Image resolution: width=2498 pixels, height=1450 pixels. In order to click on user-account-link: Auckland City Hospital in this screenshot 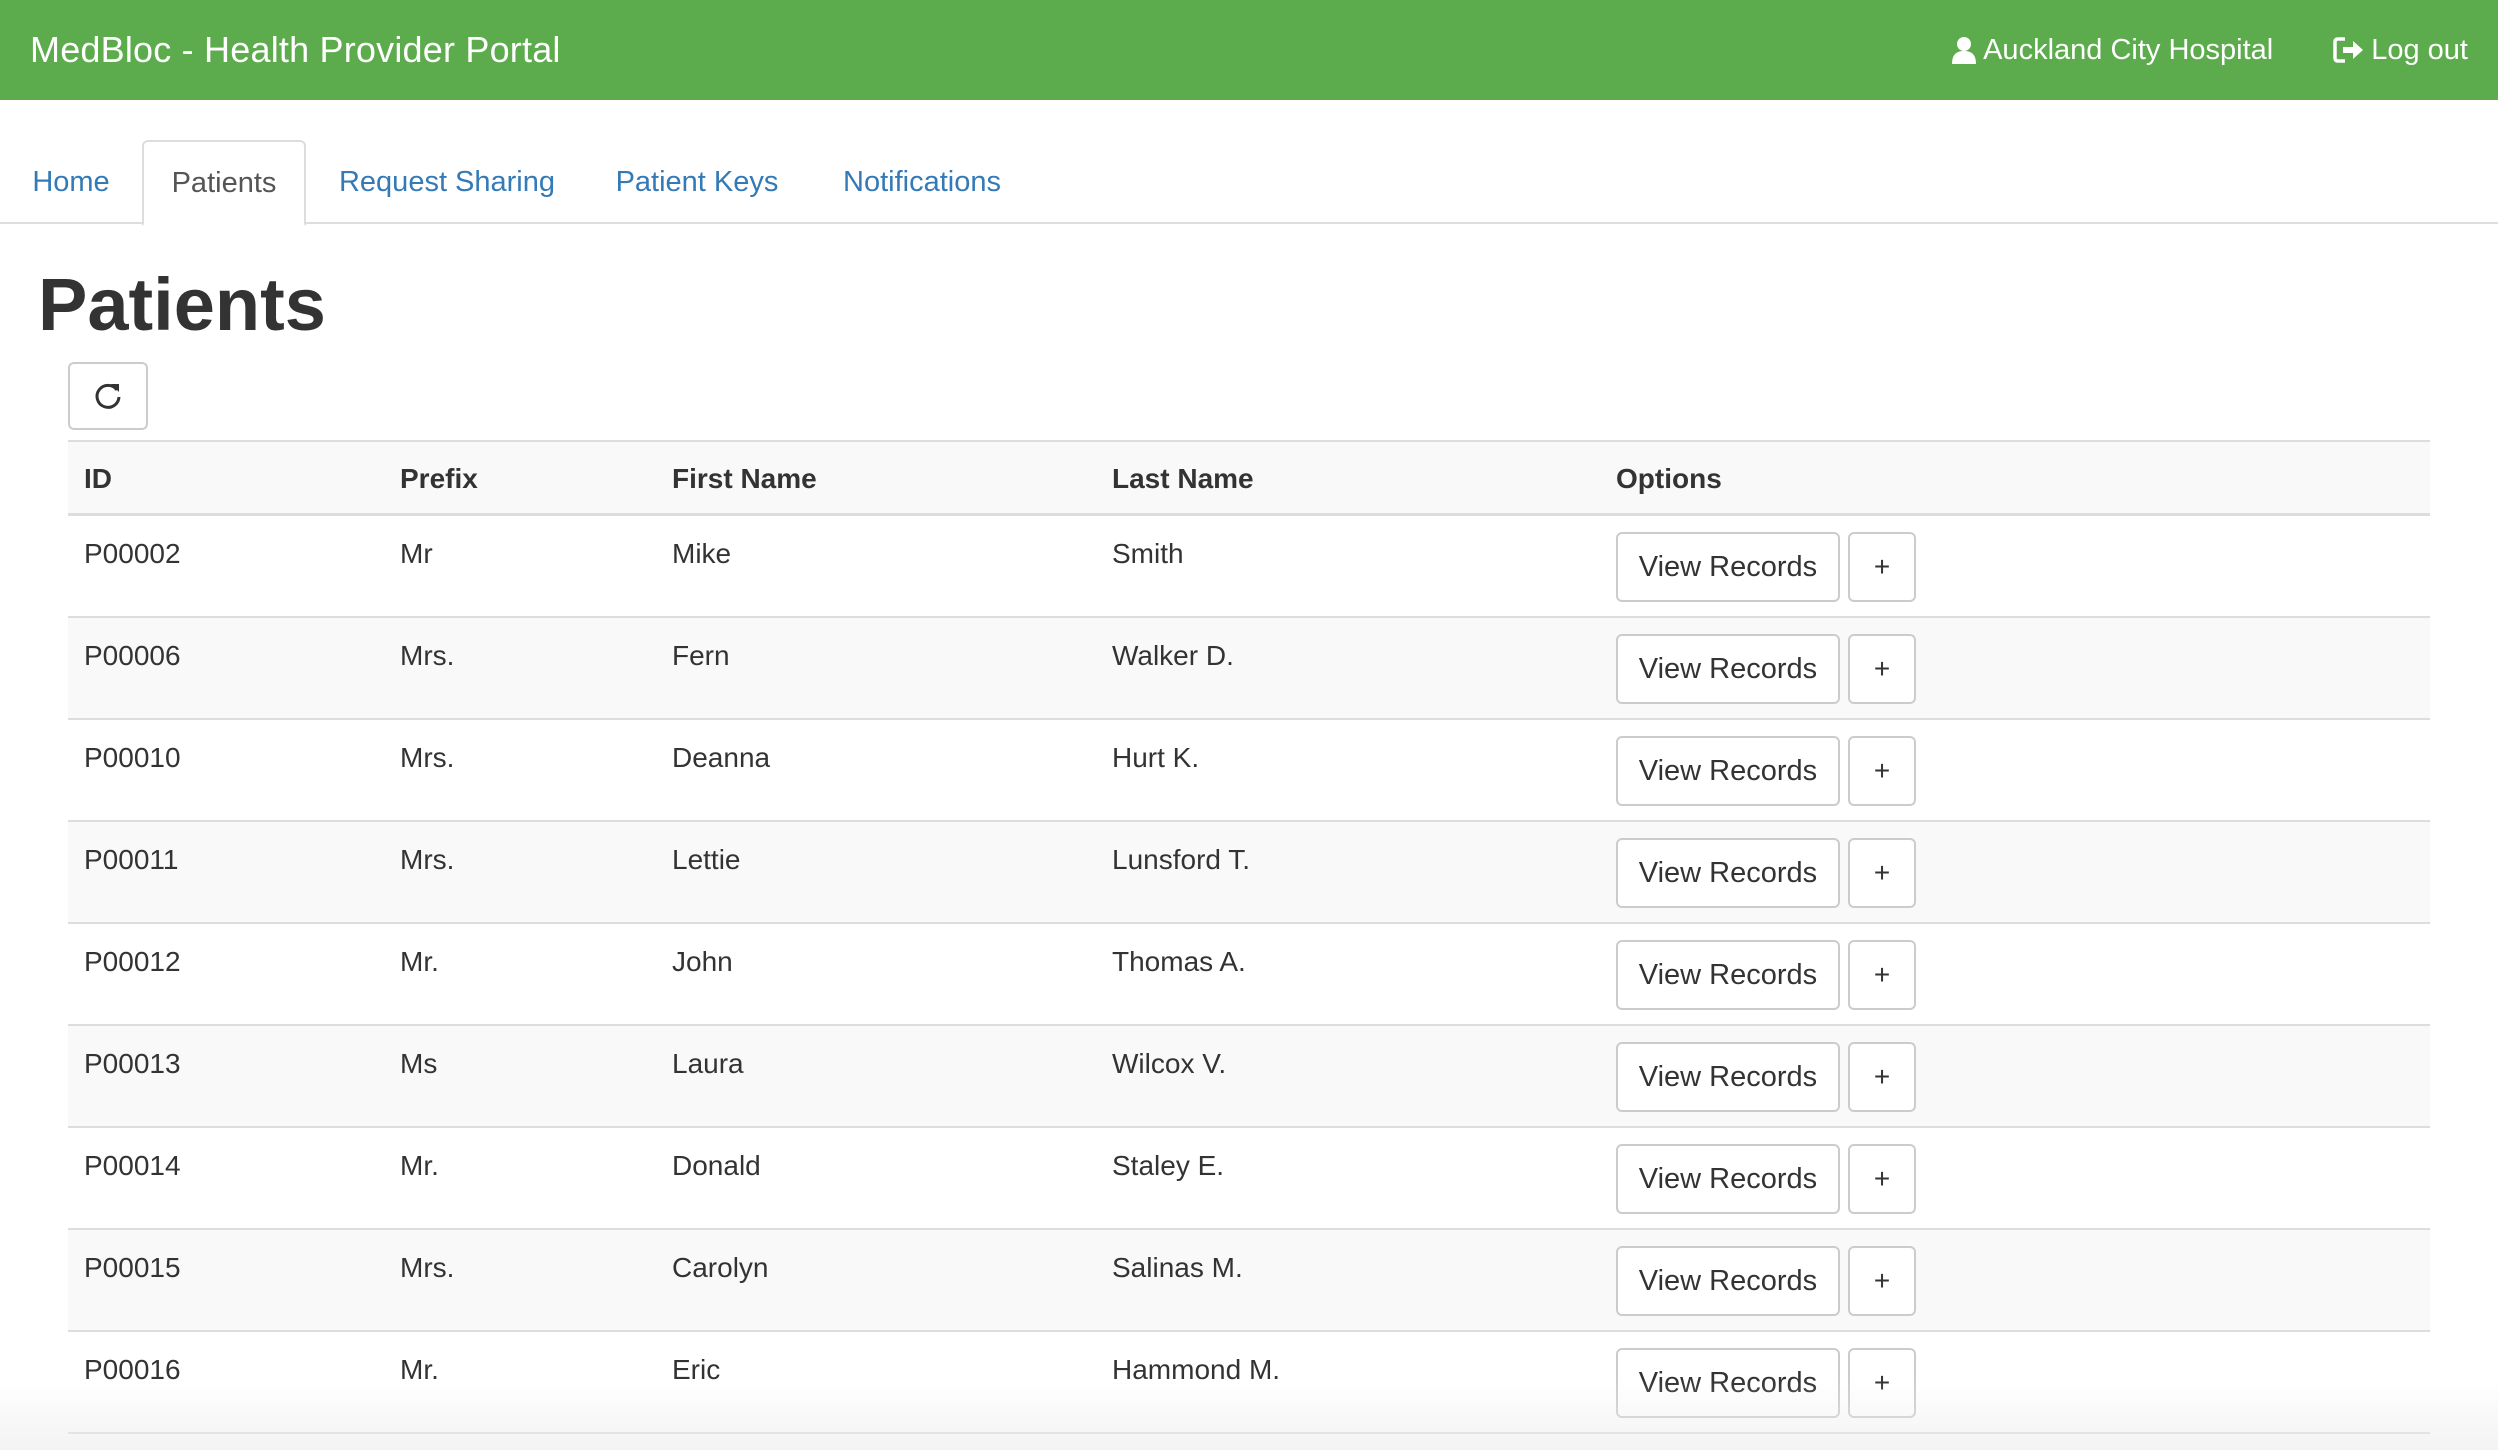, I will do `click(2112, 50)`.